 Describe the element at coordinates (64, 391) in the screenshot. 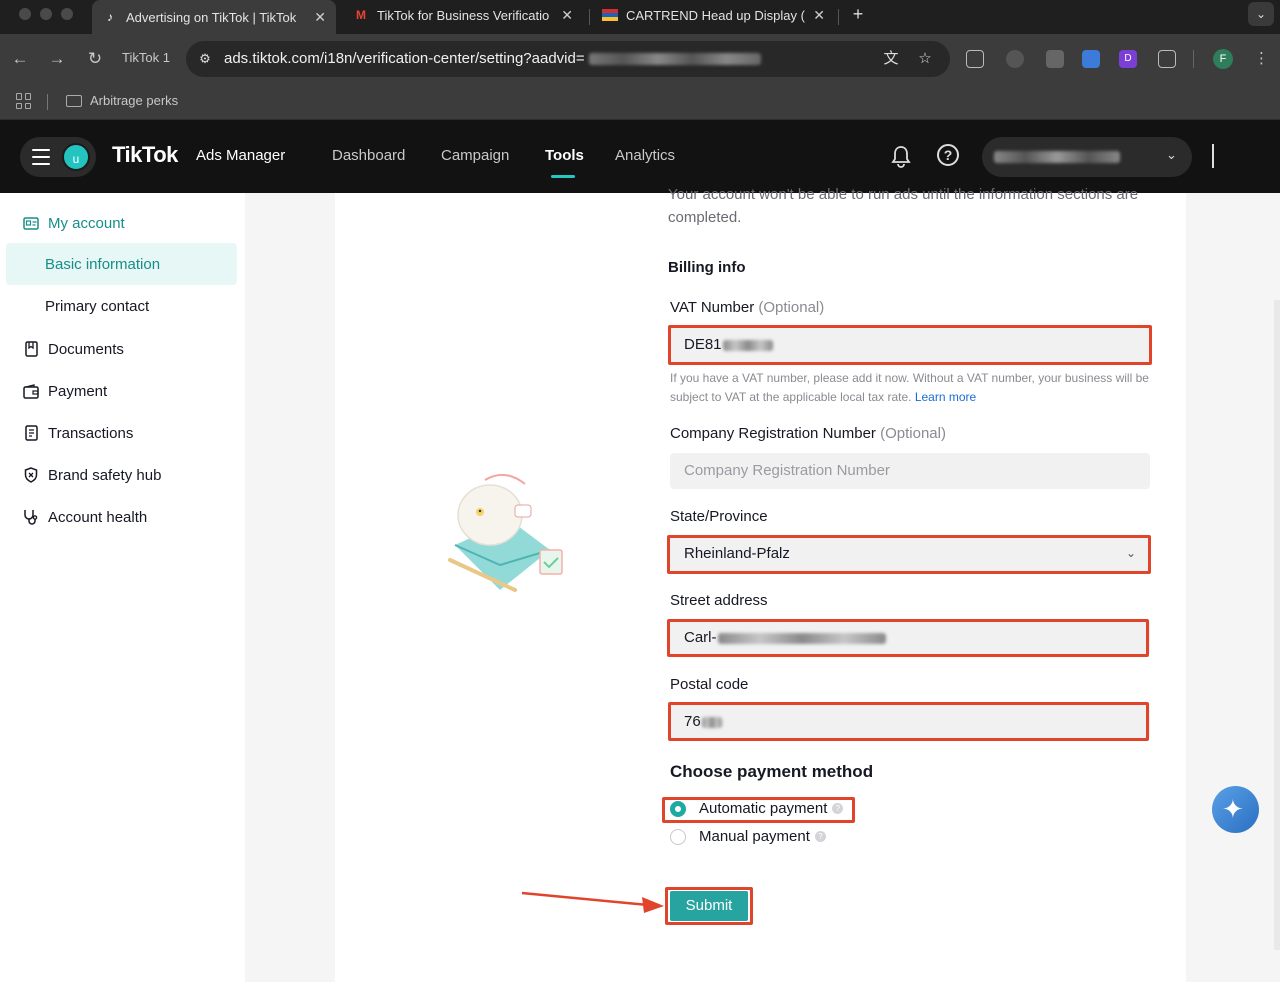

I see `sidebar-item-payment: Payment` at that location.